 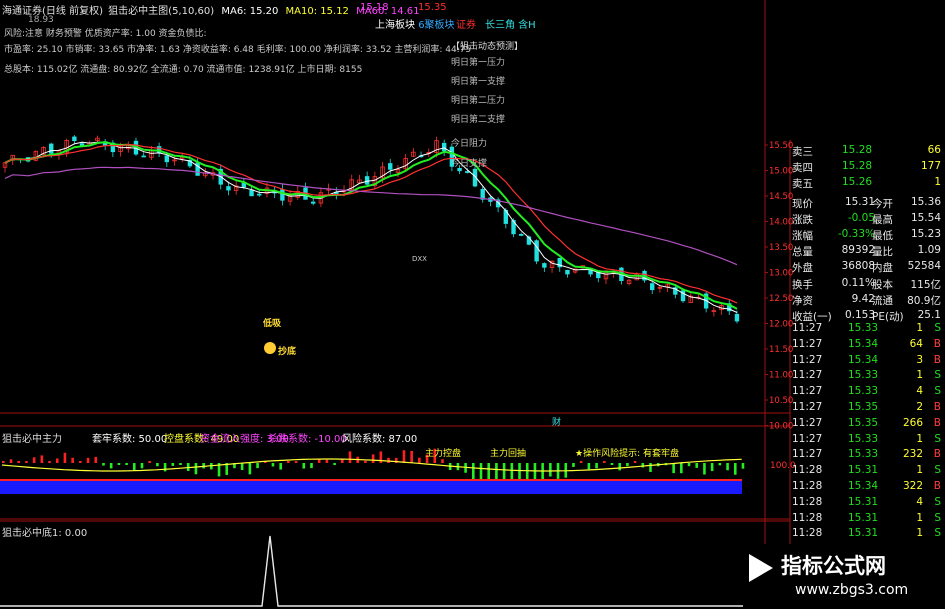 What do you see at coordinates (250, 11) in the screenshot?
I see `ma5-value: MA6: 15.20` at bounding box center [250, 11].